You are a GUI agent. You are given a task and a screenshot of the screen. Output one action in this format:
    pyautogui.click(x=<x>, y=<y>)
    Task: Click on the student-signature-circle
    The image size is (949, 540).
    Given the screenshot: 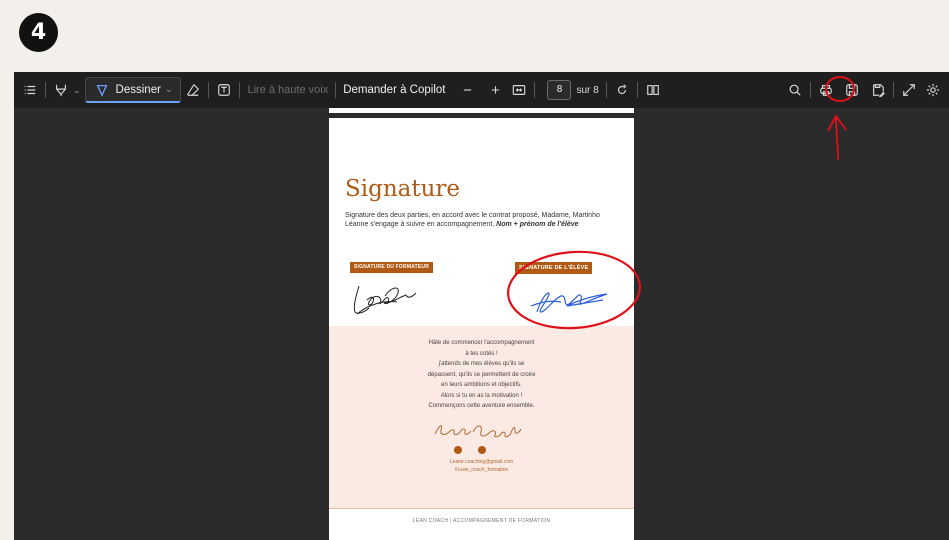 What is the action you would take?
    pyautogui.click(x=574, y=290)
    